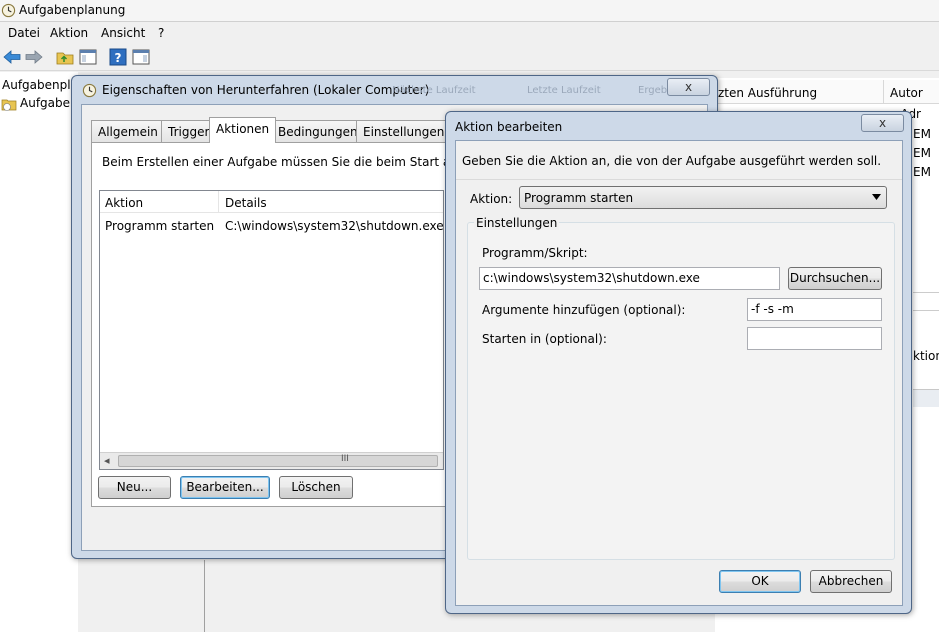 Image resolution: width=939 pixels, height=632 pixels. What do you see at coordinates (69, 33) in the screenshot?
I see `menu-aktion: Aktion` at bounding box center [69, 33].